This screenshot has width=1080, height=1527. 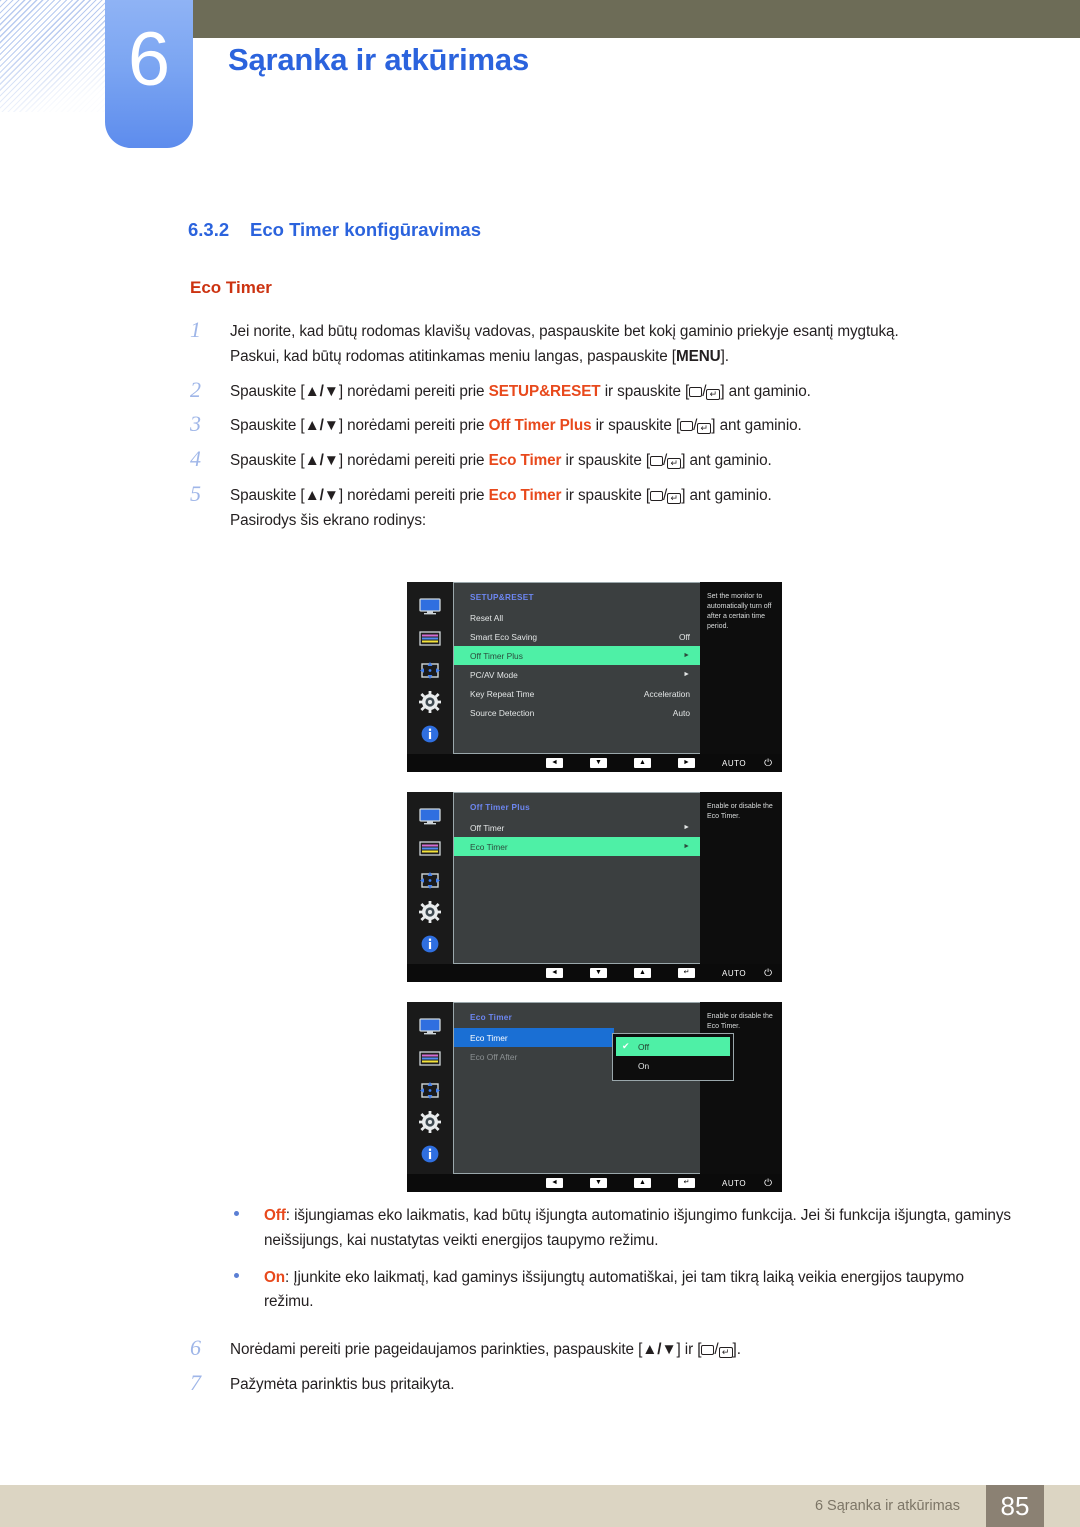 What do you see at coordinates (540, 1506) in the screenshot?
I see `page-footer: 6 Sąranka ir atkūrimas 85` at bounding box center [540, 1506].